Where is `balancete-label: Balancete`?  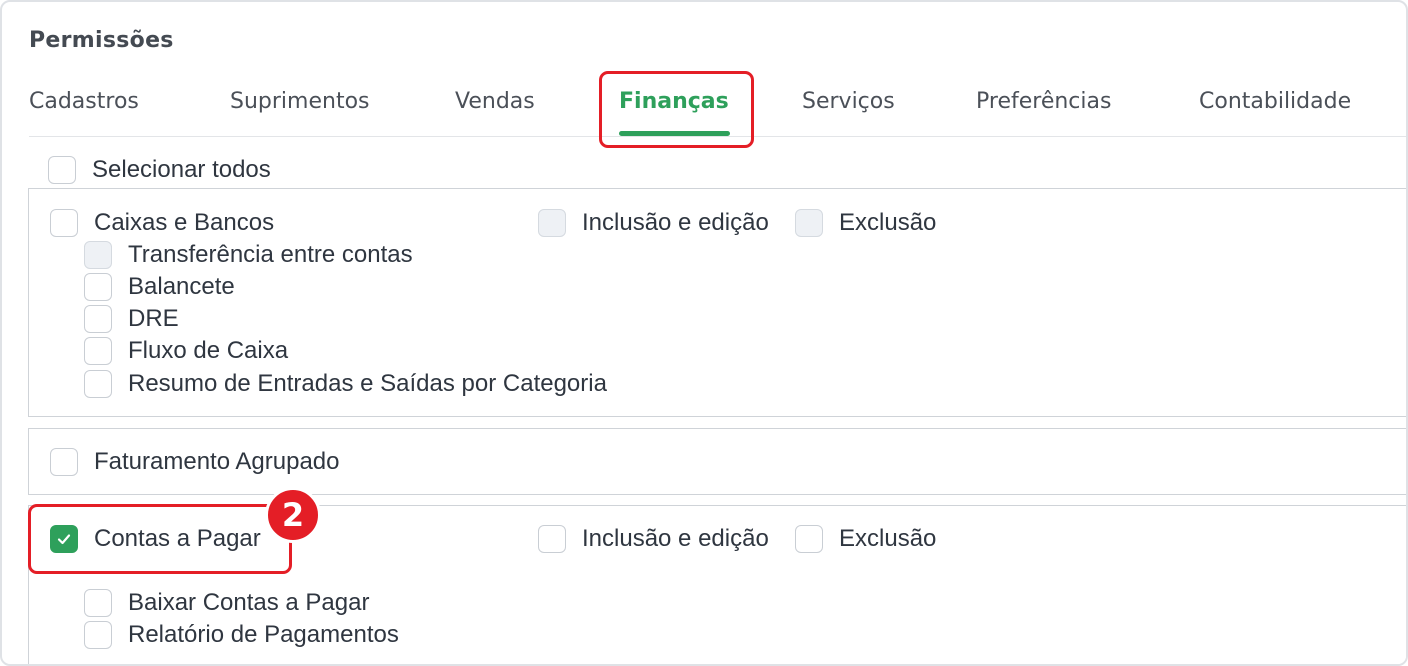
balancete-label: Balancete is located at coordinates (181, 286).